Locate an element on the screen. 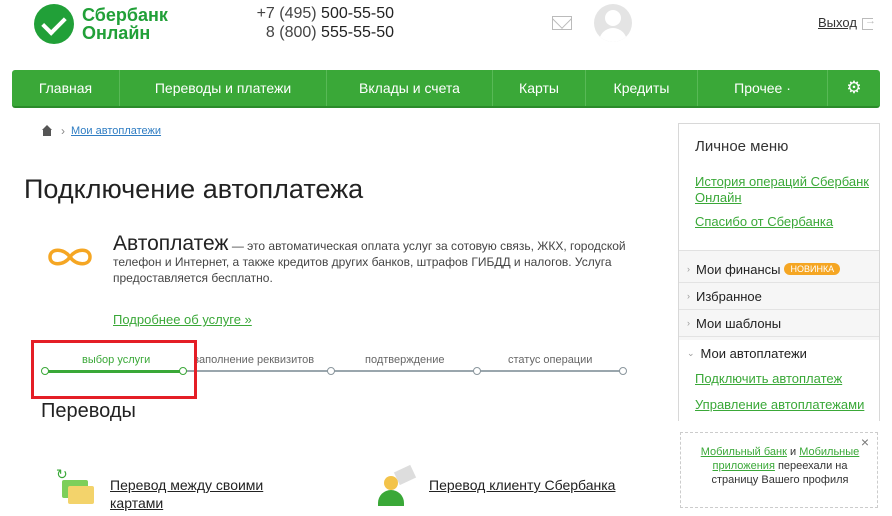 Image resolution: width=892 pixels, height=516 pixels. more-about-service-link: Подробнее об услуге » is located at coordinates (182, 319).